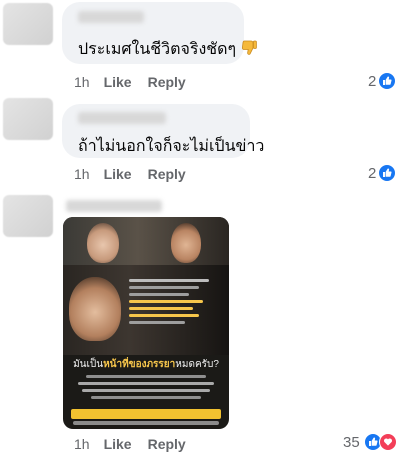 This screenshot has width=411, height=468. I want to click on comment-text-content: ประเมศในชีวิตจริงชัดๆ, so click(157, 49).